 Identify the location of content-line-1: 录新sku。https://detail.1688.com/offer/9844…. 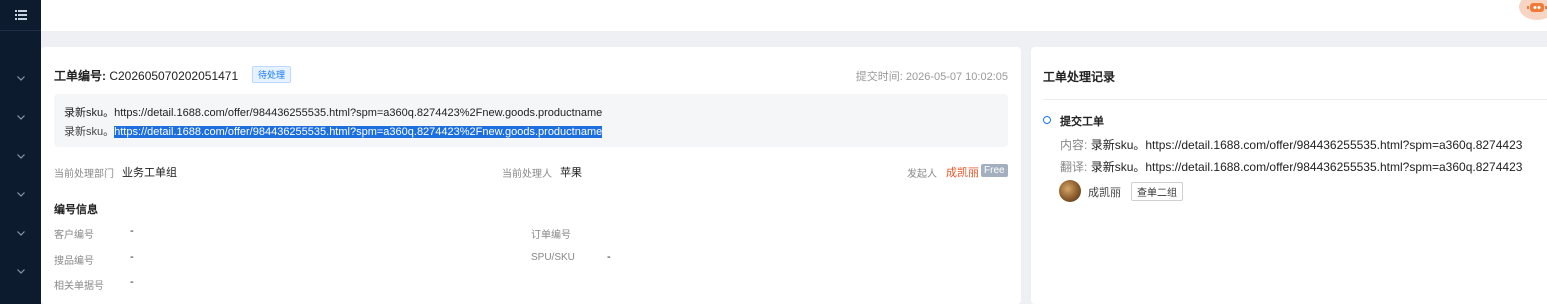
(333, 113).